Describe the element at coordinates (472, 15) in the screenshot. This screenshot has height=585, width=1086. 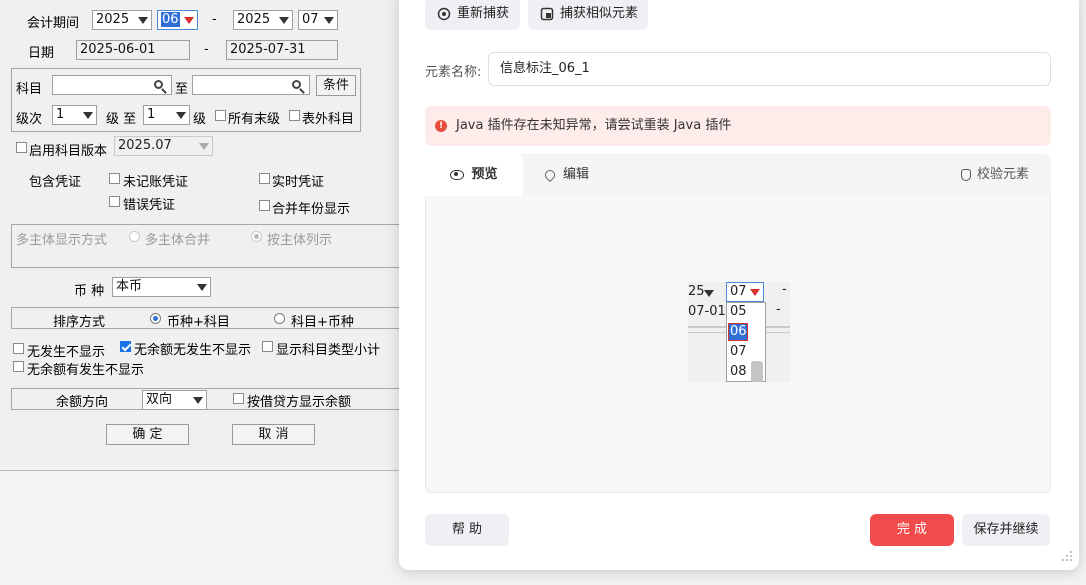
I see `recapture-button: 重新捕获` at that location.